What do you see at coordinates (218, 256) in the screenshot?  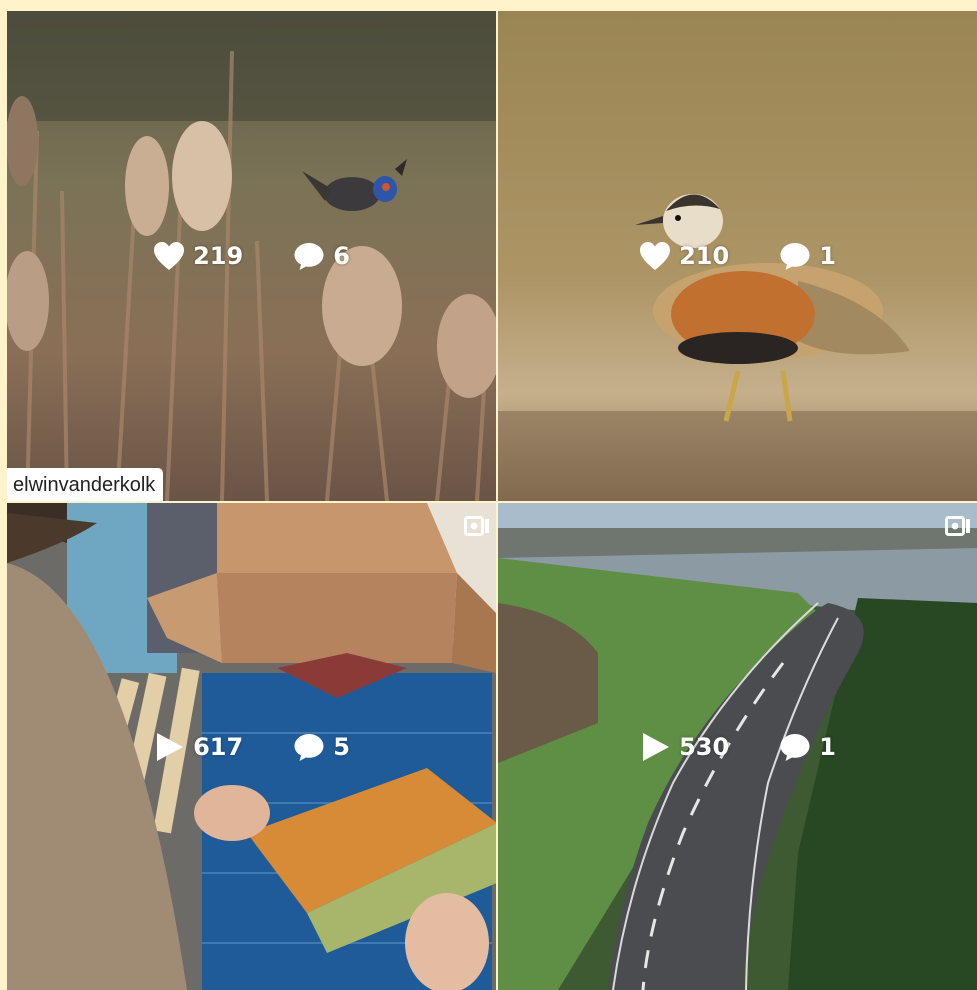 I see `likes-count: 219` at bounding box center [218, 256].